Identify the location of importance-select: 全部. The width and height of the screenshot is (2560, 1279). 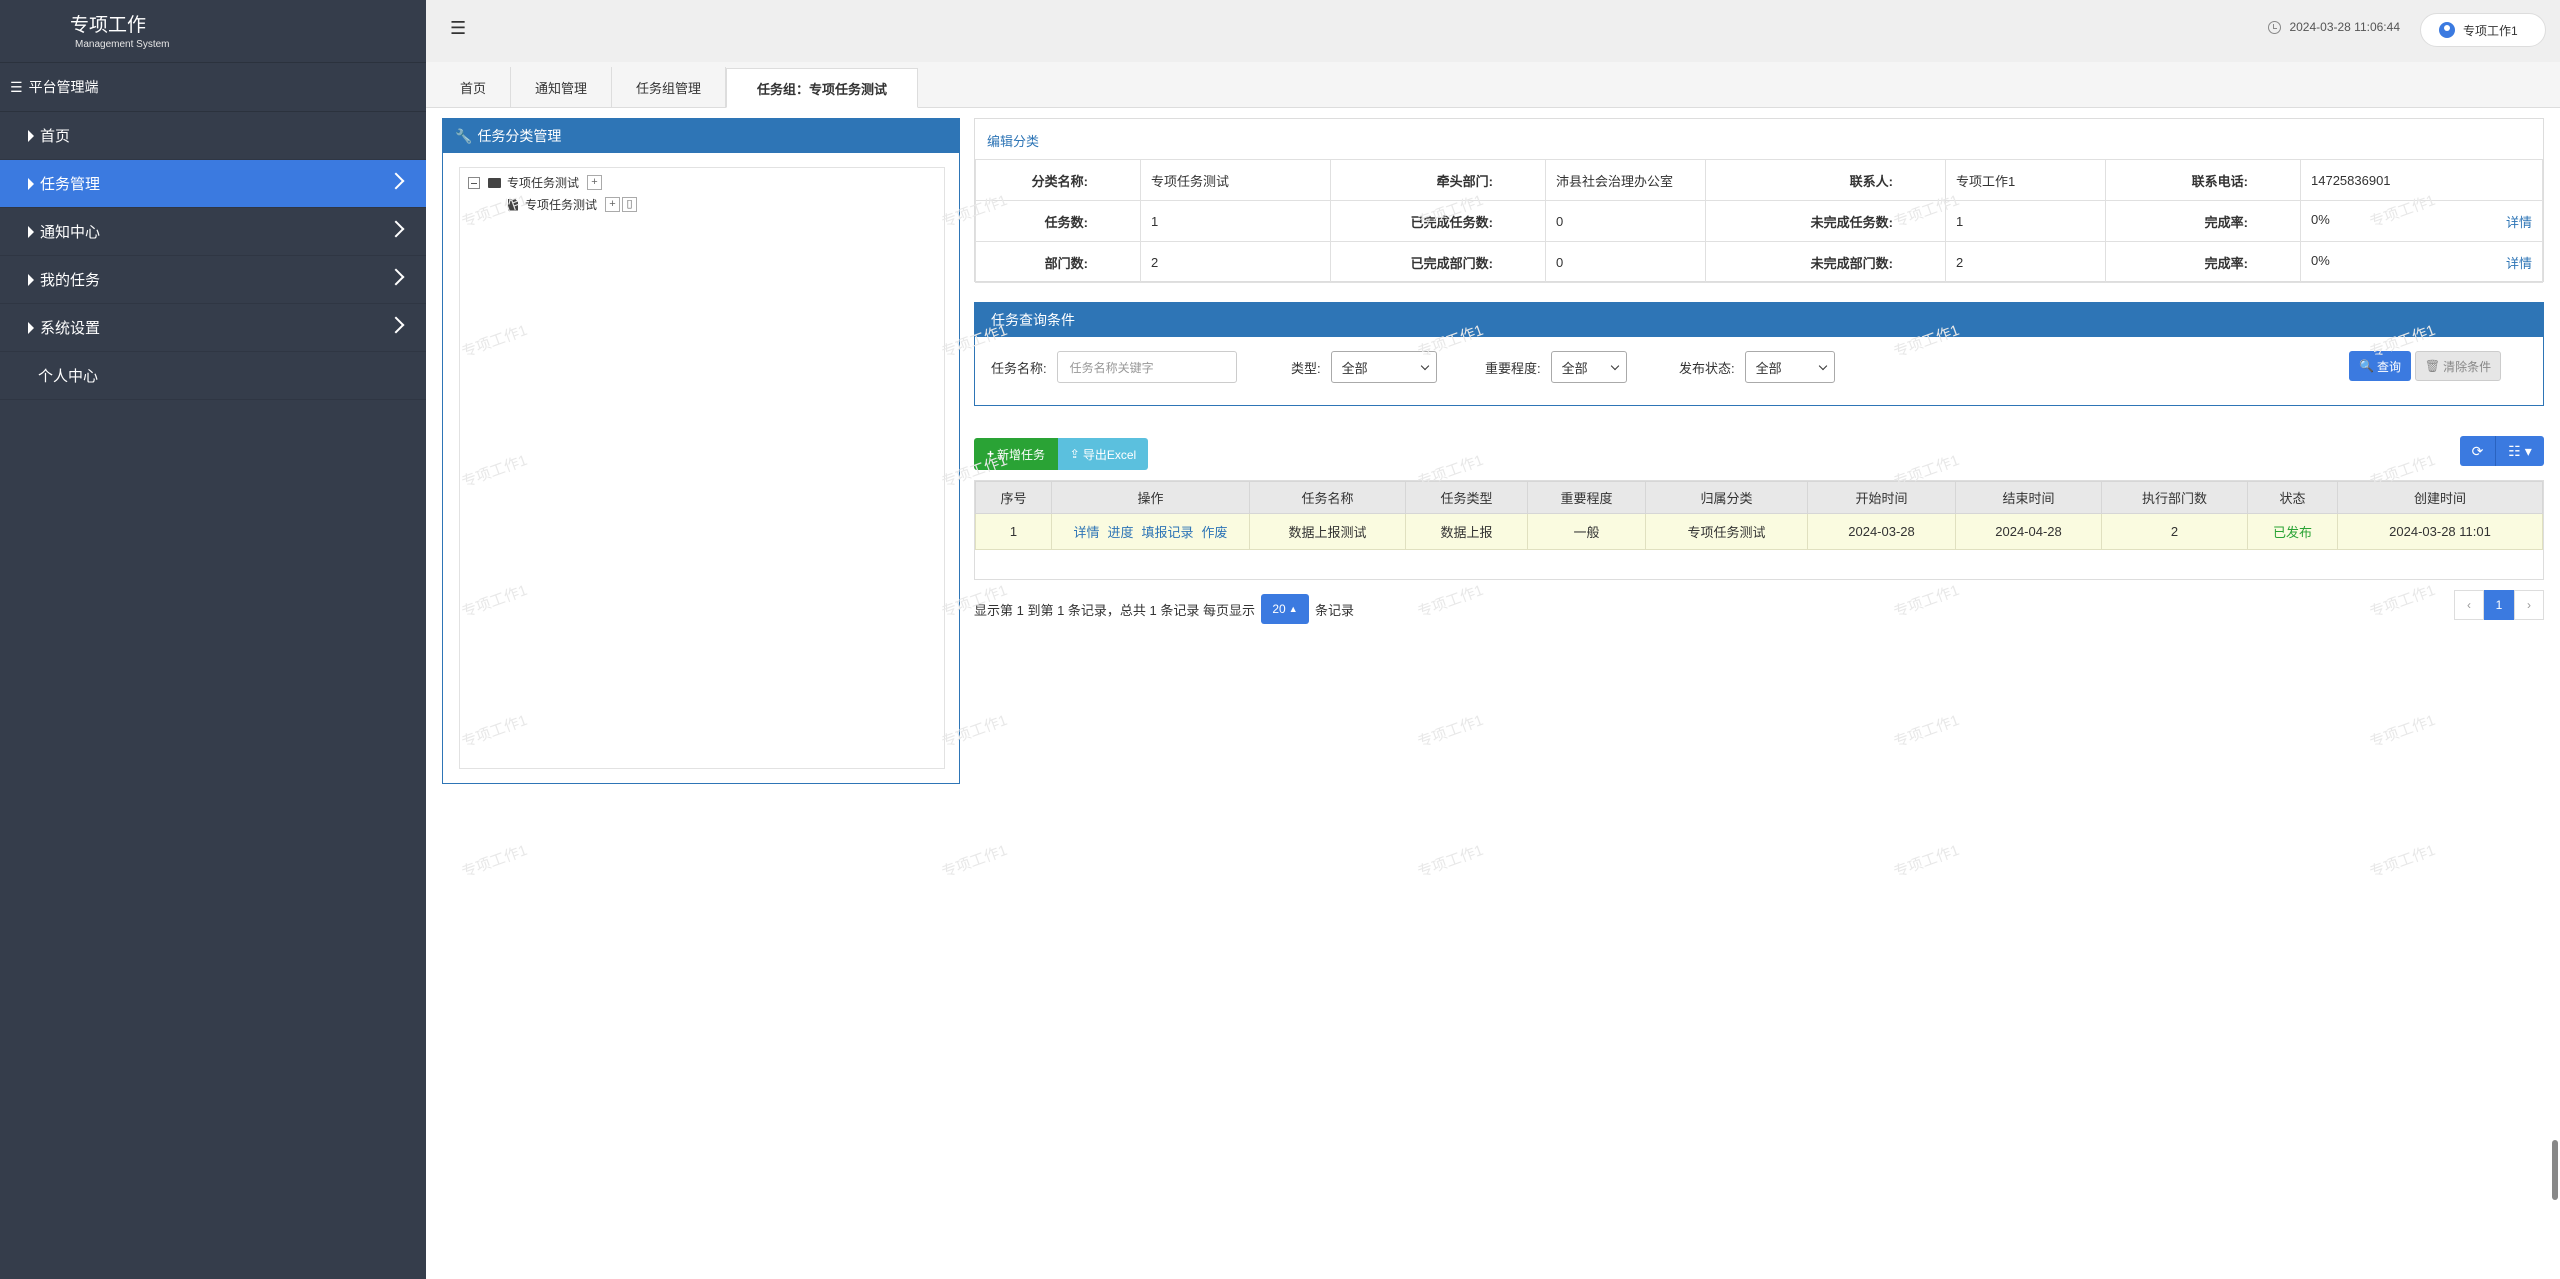
(1588, 367).